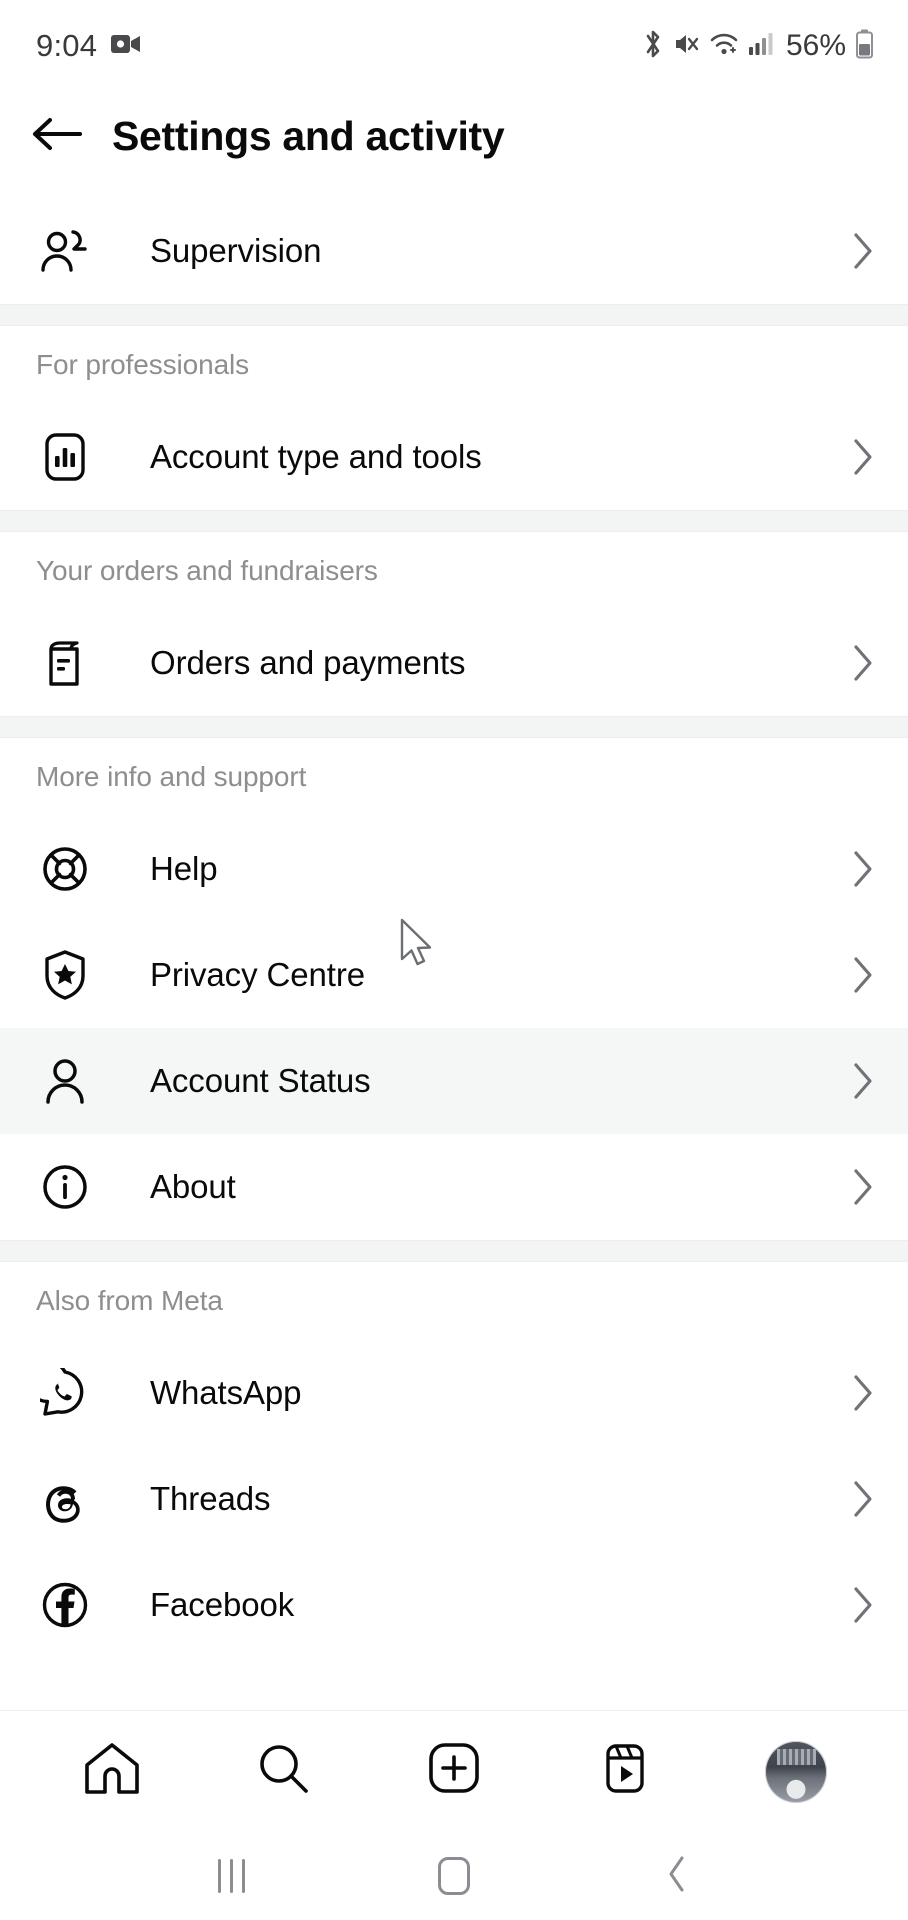 Image resolution: width=908 pixels, height=1920 pixels. I want to click on list-item-label: Account Status, so click(260, 1080).